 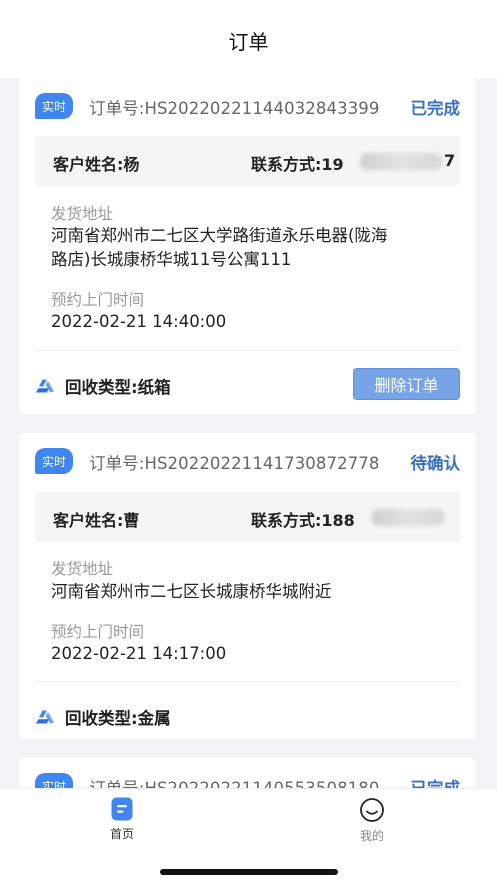 I want to click on address-line-1: 河南省郑州市二七区大学路街道永乐电器(陇海, so click(x=219, y=235).